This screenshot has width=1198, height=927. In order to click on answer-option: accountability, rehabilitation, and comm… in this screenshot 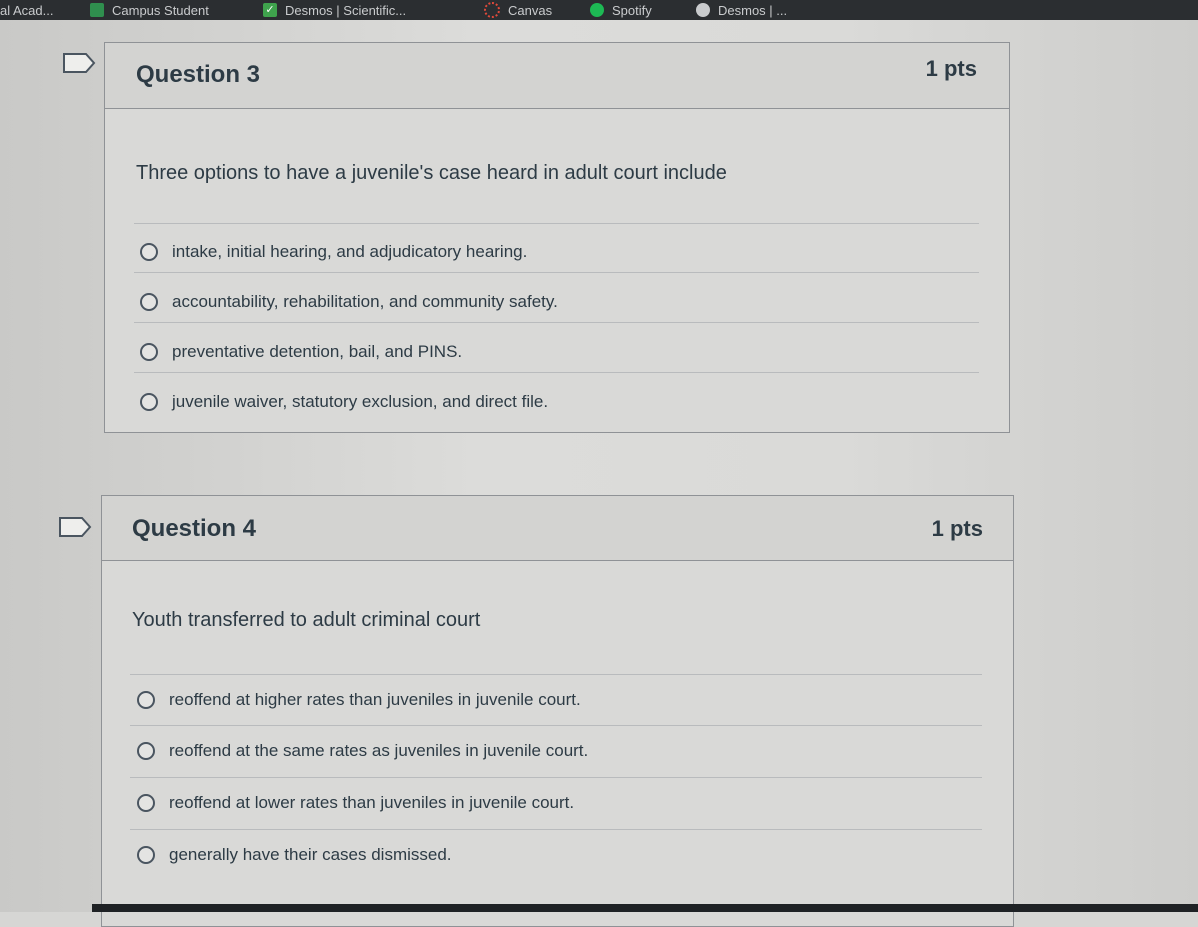, I will do `click(349, 302)`.